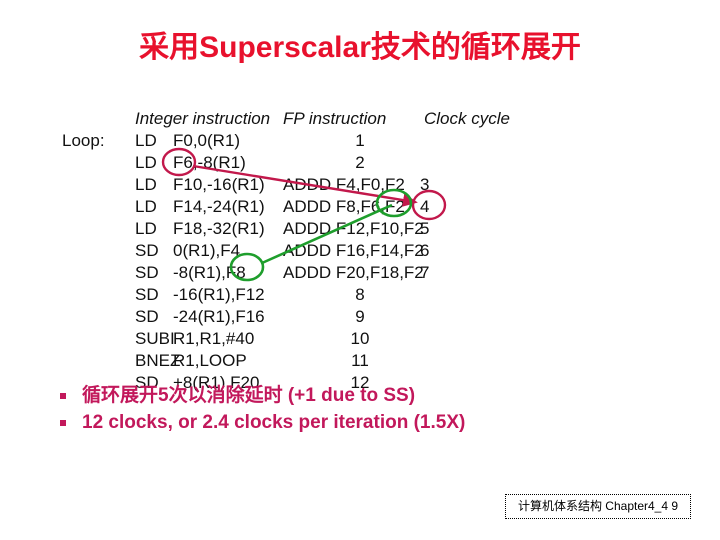 The height and width of the screenshot is (540, 720). What do you see at coordinates (598, 506) in the screenshot?
I see `slide-footer: 计算机体系结构 Chapter4_4 9` at bounding box center [598, 506].